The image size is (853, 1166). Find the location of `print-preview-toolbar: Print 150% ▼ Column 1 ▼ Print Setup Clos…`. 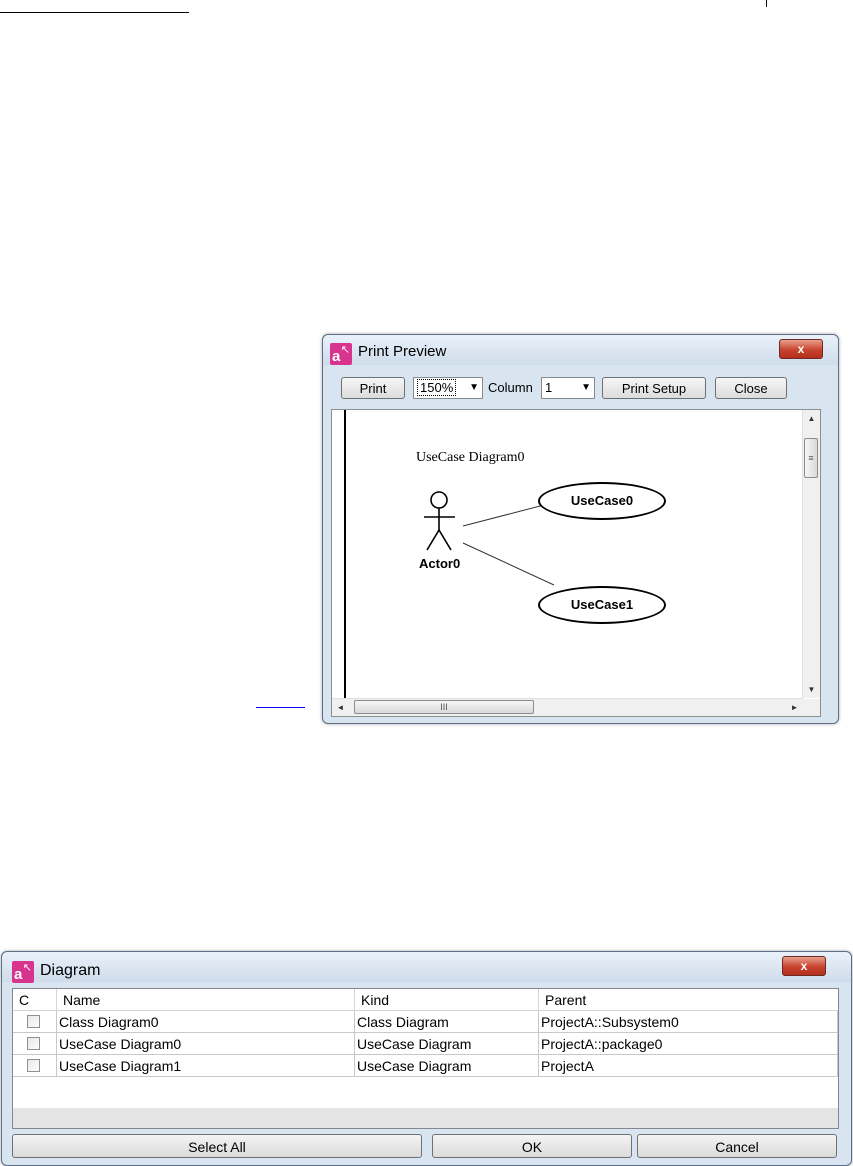

print-preview-toolbar: Print 150% ▼ Column 1 ▼ Print Setup Clos… is located at coordinates (580, 387).